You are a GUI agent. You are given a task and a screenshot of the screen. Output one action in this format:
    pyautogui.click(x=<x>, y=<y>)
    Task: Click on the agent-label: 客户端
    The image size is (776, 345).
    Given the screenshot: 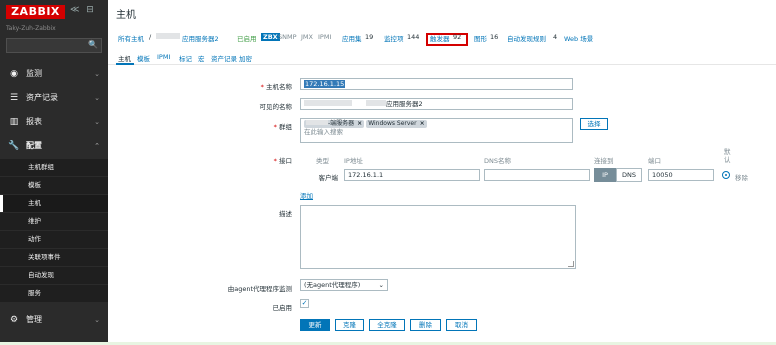 What is the action you would take?
    pyautogui.click(x=328, y=178)
    